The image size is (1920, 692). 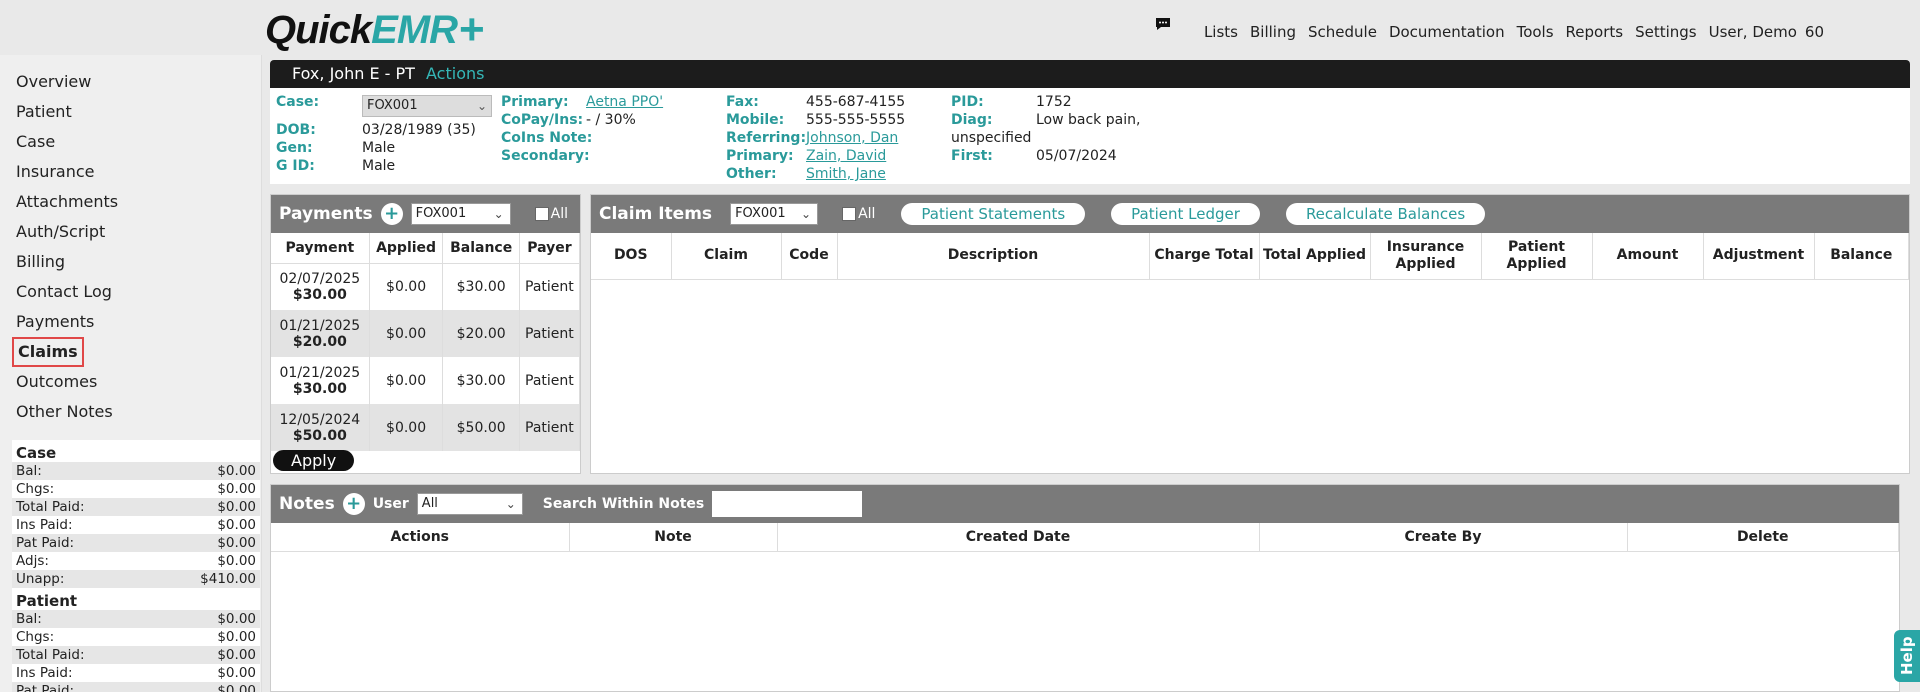 What do you see at coordinates (1273, 32) in the screenshot?
I see `nav-billing: Billing` at bounding box center [1273, 32].